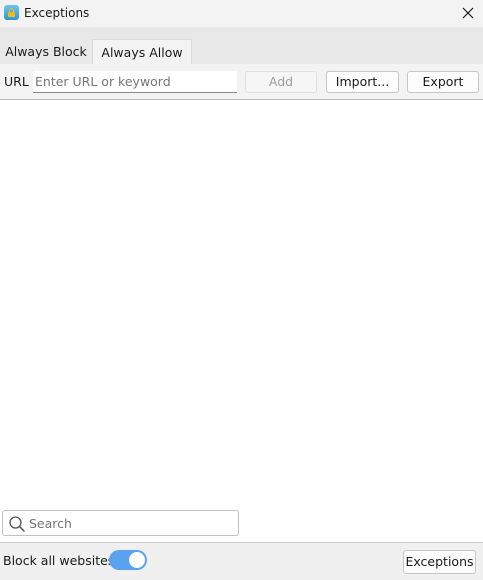 This screenshot has height=580, width=483. Describe the element at coordinates (241, 82) in the screenshot. I see `url-toolbar: URL Add Import... Export` at that location.